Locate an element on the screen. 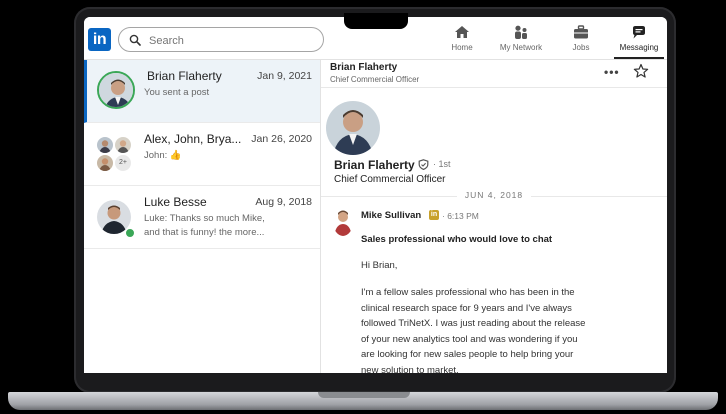 The image size is (726, 414). profile-title: Chief Commercial Officer is located at coordinates (390, 179).